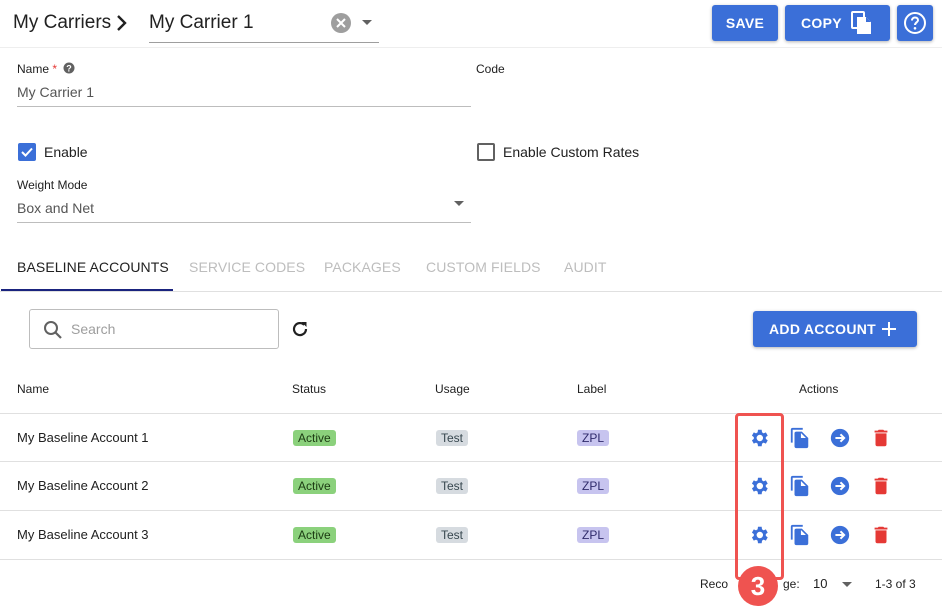 The width and height of the screenshot is (942, 607). I want to click on check-icon, so click(27, 152).